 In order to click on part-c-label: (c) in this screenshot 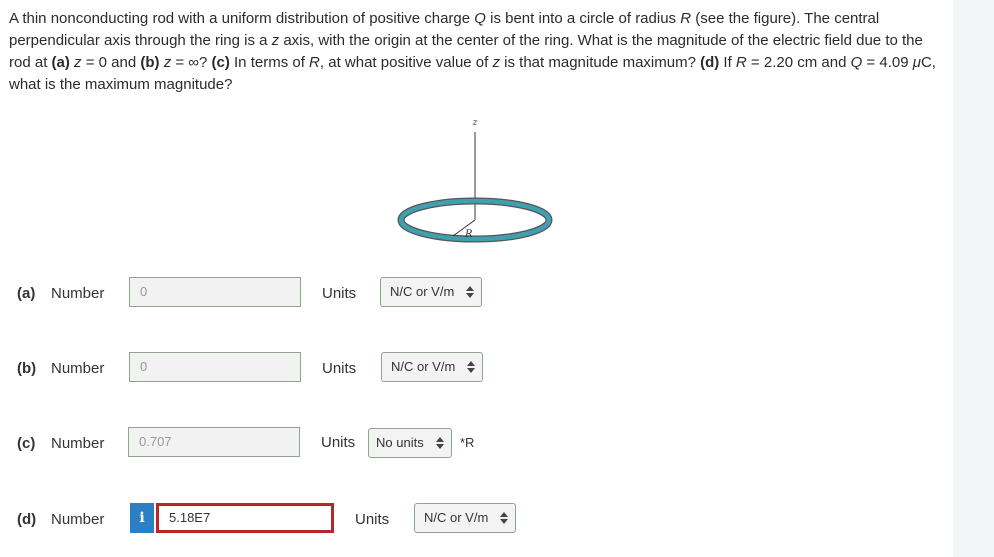, I will do `click(26, 443)`.